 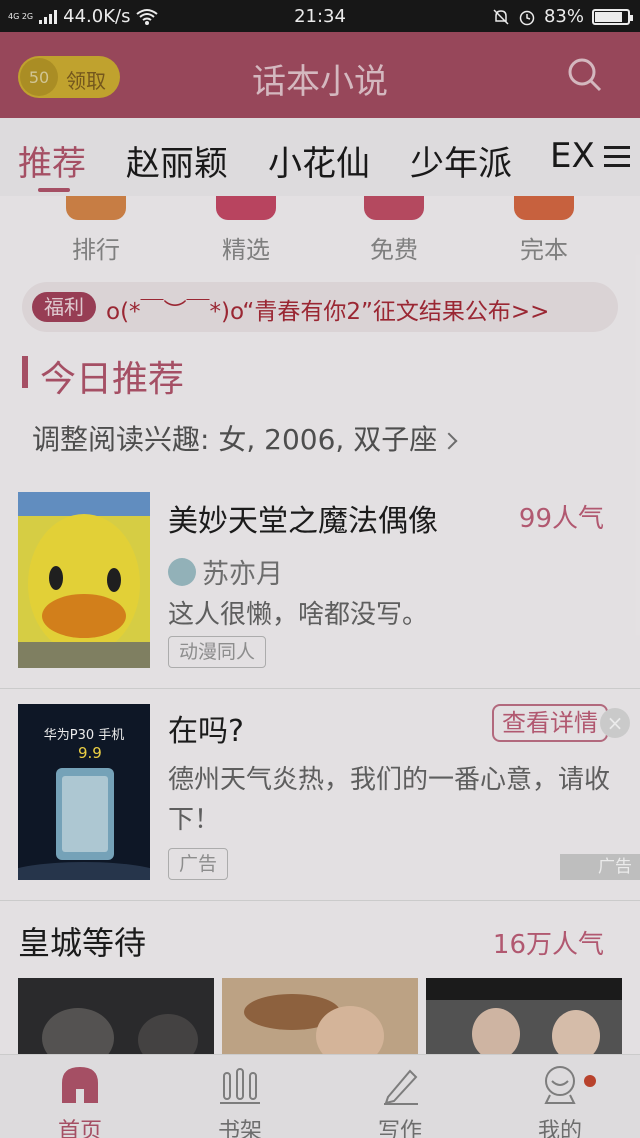 What do you see at coordinates (328, 312) in the screenshot?
I see `banner-text: o(*￣︶￣*)o“青春有你2”征文结果公布>>` at bounding box center [328, 312].